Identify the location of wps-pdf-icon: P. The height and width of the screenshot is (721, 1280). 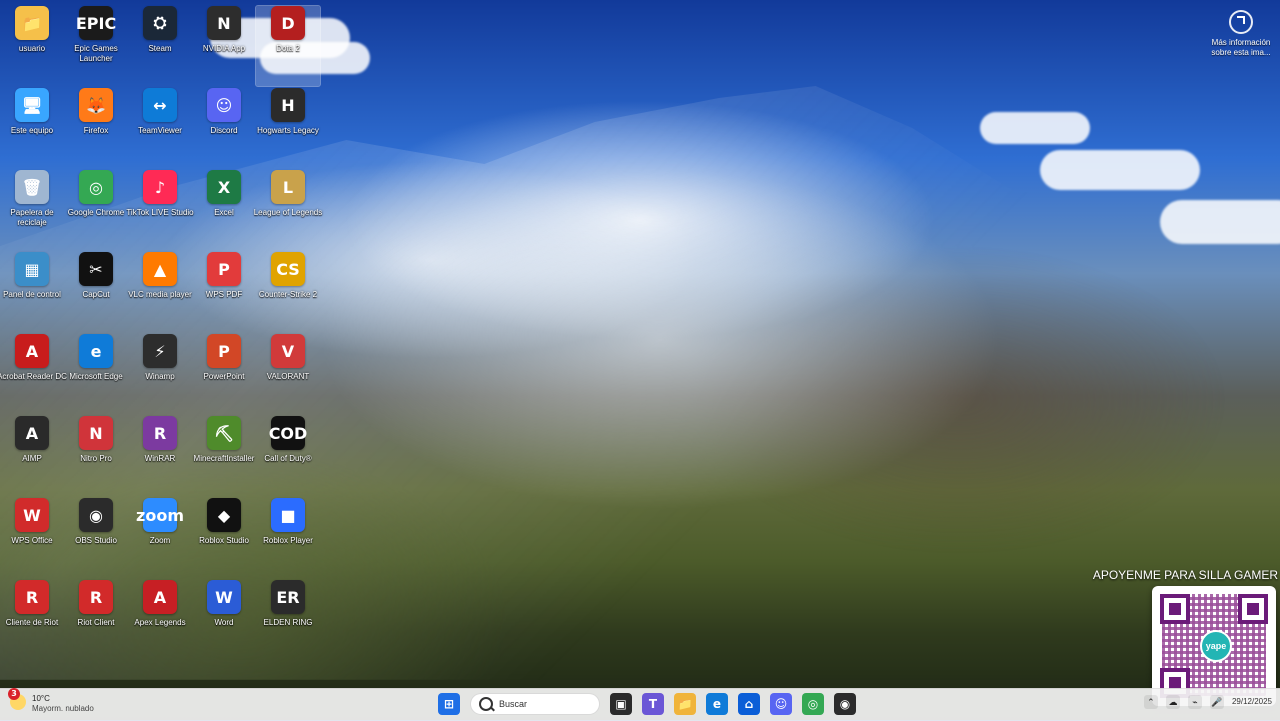
(224, 269).